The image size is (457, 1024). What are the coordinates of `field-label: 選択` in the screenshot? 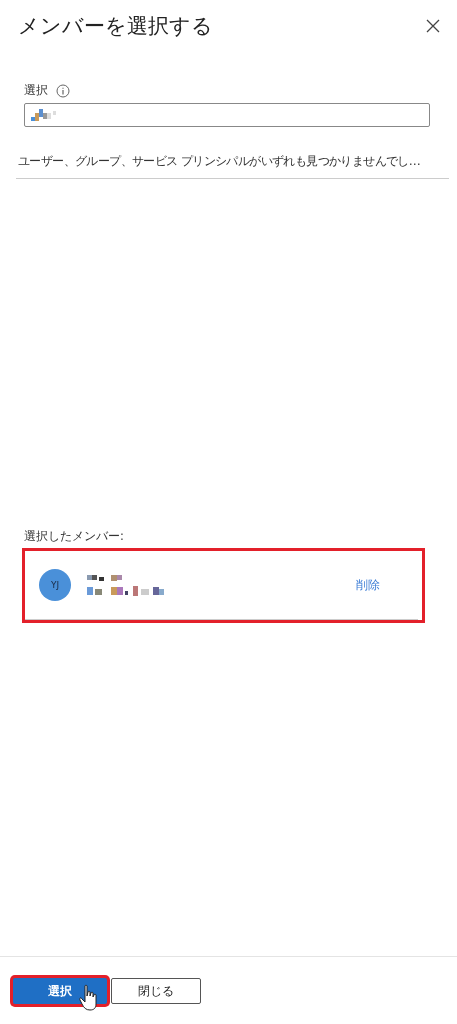 It's located at (36, 90).